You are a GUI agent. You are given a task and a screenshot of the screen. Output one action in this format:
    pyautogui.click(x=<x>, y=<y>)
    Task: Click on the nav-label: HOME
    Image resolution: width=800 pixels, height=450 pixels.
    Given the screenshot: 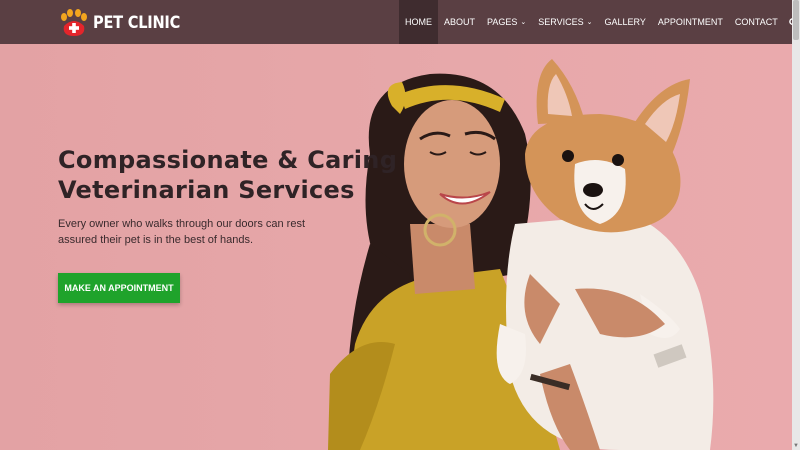 What is the action you would take?
    pyautogui.click(x=418, y=22)
    